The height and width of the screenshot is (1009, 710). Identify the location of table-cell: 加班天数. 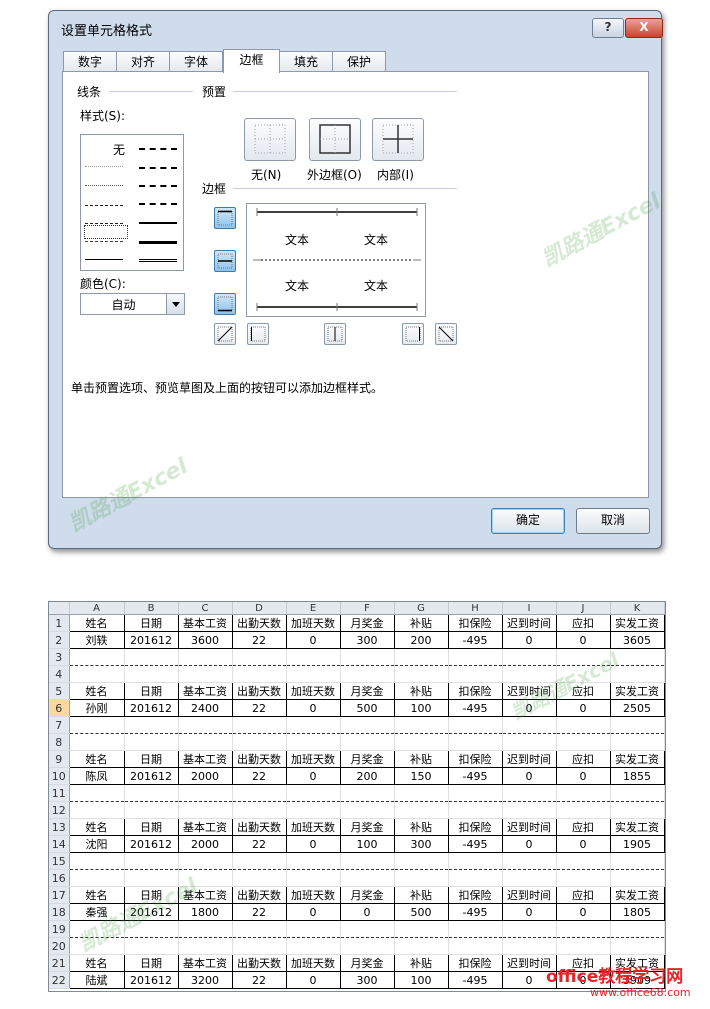
(313, 691).